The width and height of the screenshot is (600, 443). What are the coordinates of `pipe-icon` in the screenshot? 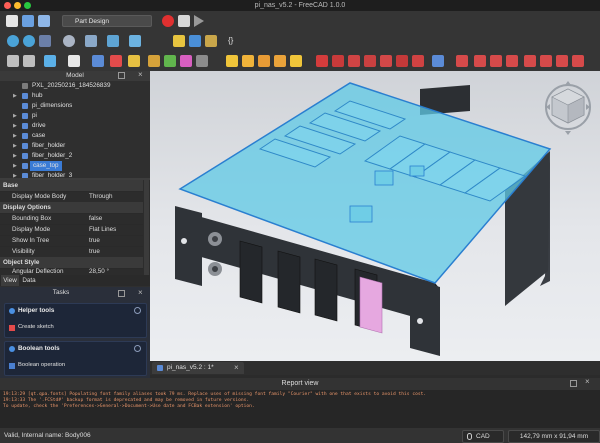 It's located at (280, 61).